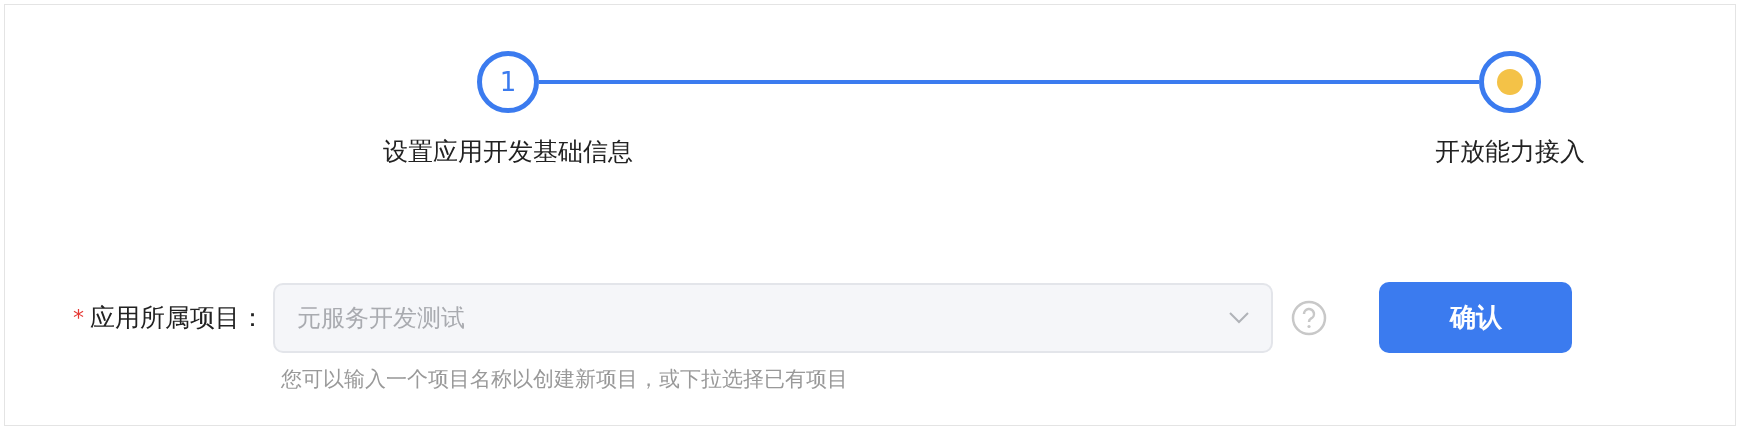  I want to click on step-number: 1, so click(508, 82).